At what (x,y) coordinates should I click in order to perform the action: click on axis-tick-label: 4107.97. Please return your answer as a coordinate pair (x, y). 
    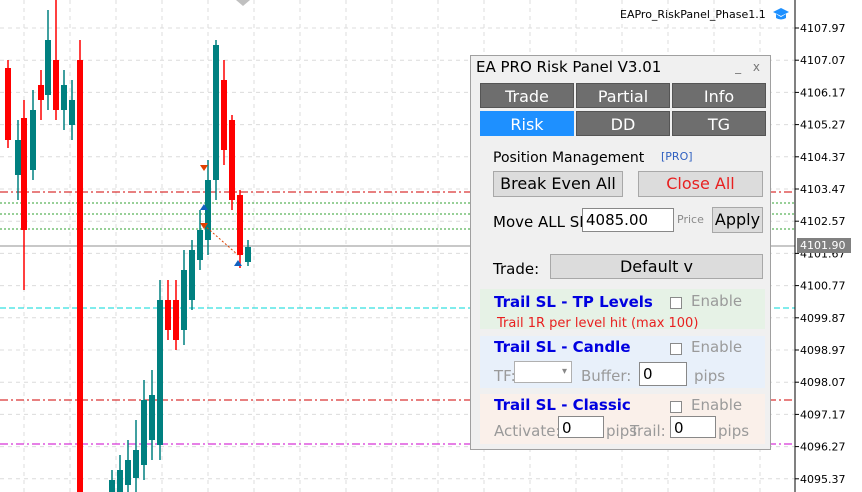
    Looking at the image, I should click on (823, 28).